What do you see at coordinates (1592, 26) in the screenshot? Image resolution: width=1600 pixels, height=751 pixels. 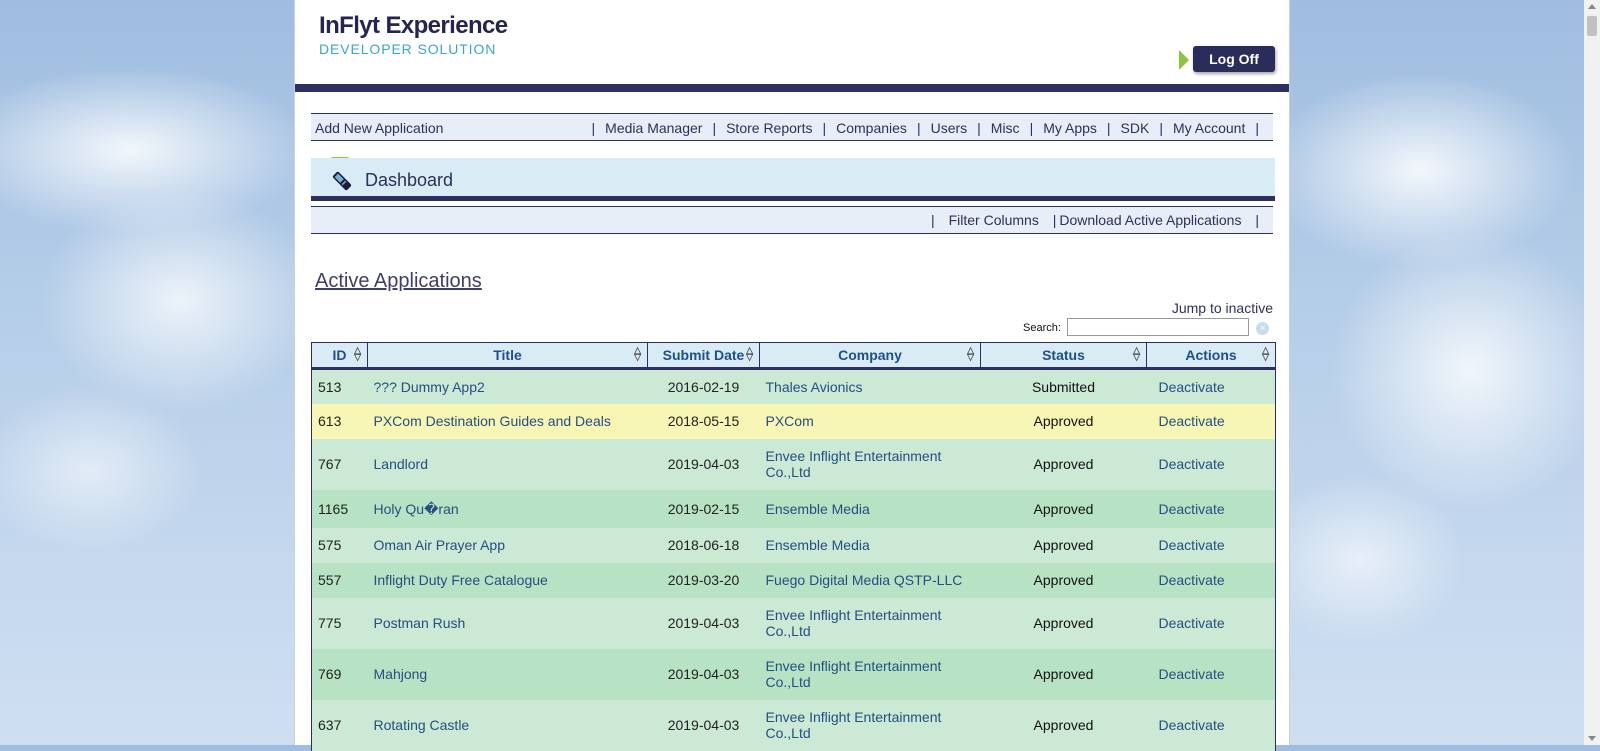 I see `scroll-thumb` at bounding box center [1592, 26].